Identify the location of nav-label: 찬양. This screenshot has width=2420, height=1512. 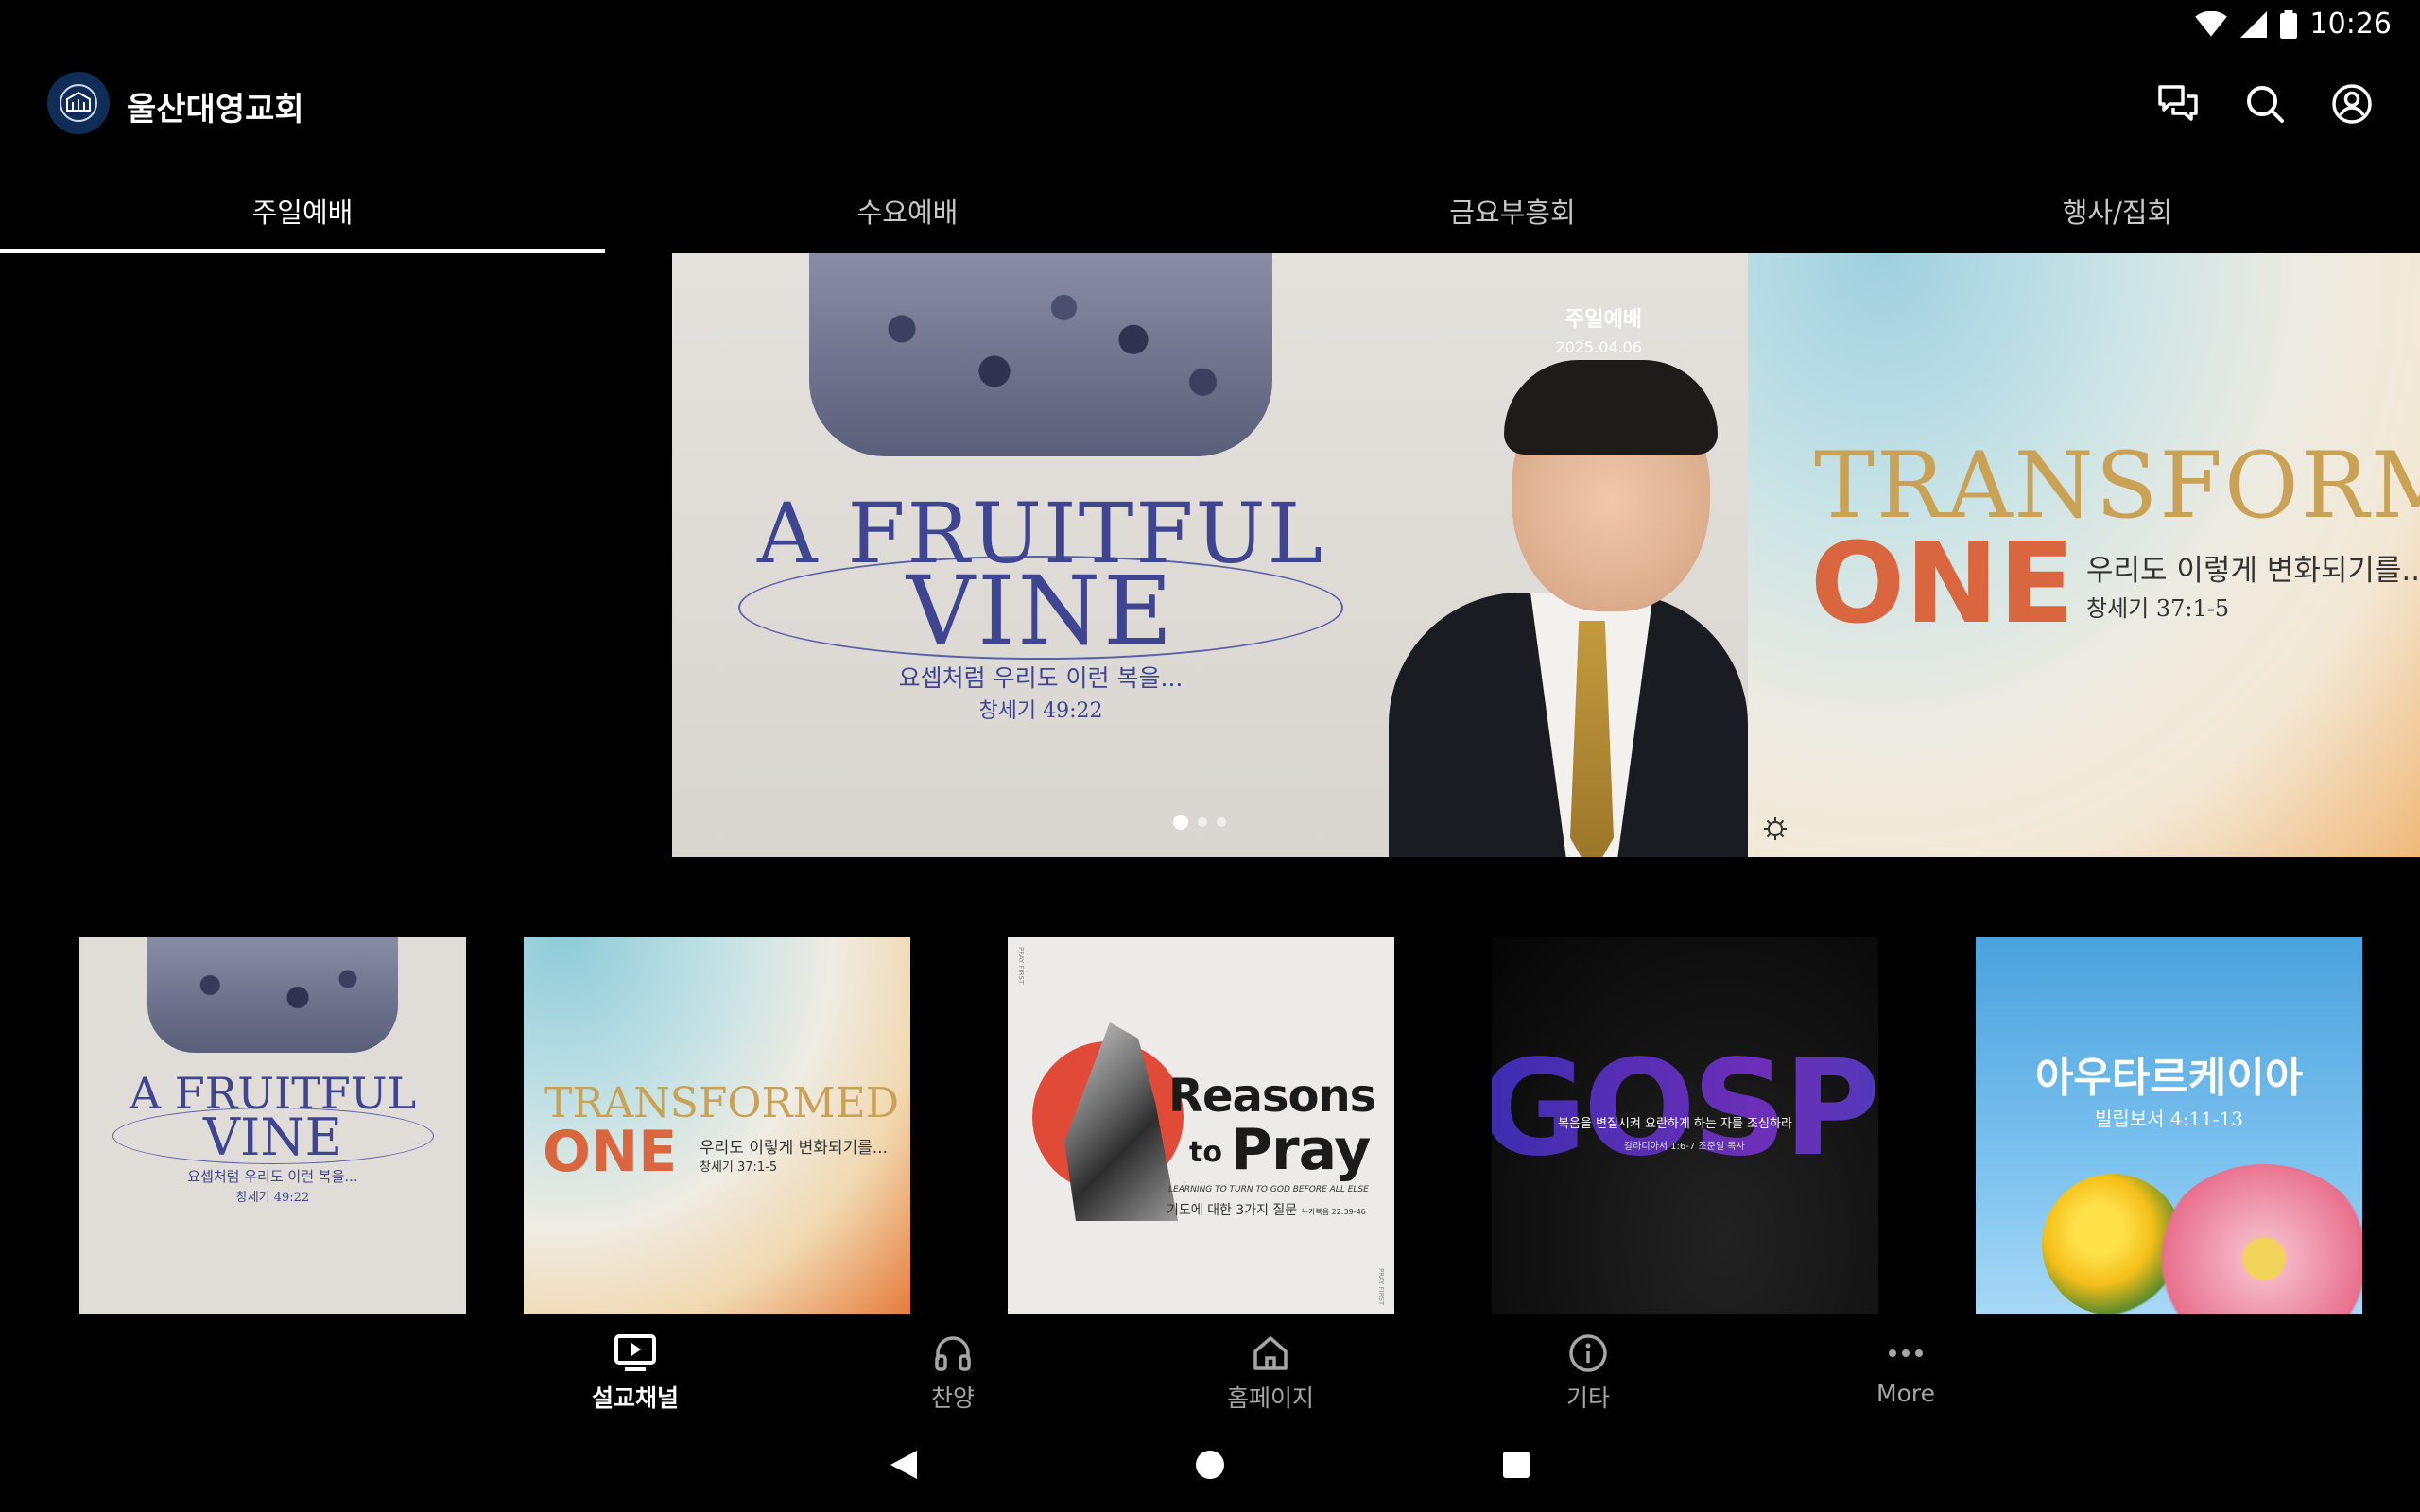
(952, 1398).